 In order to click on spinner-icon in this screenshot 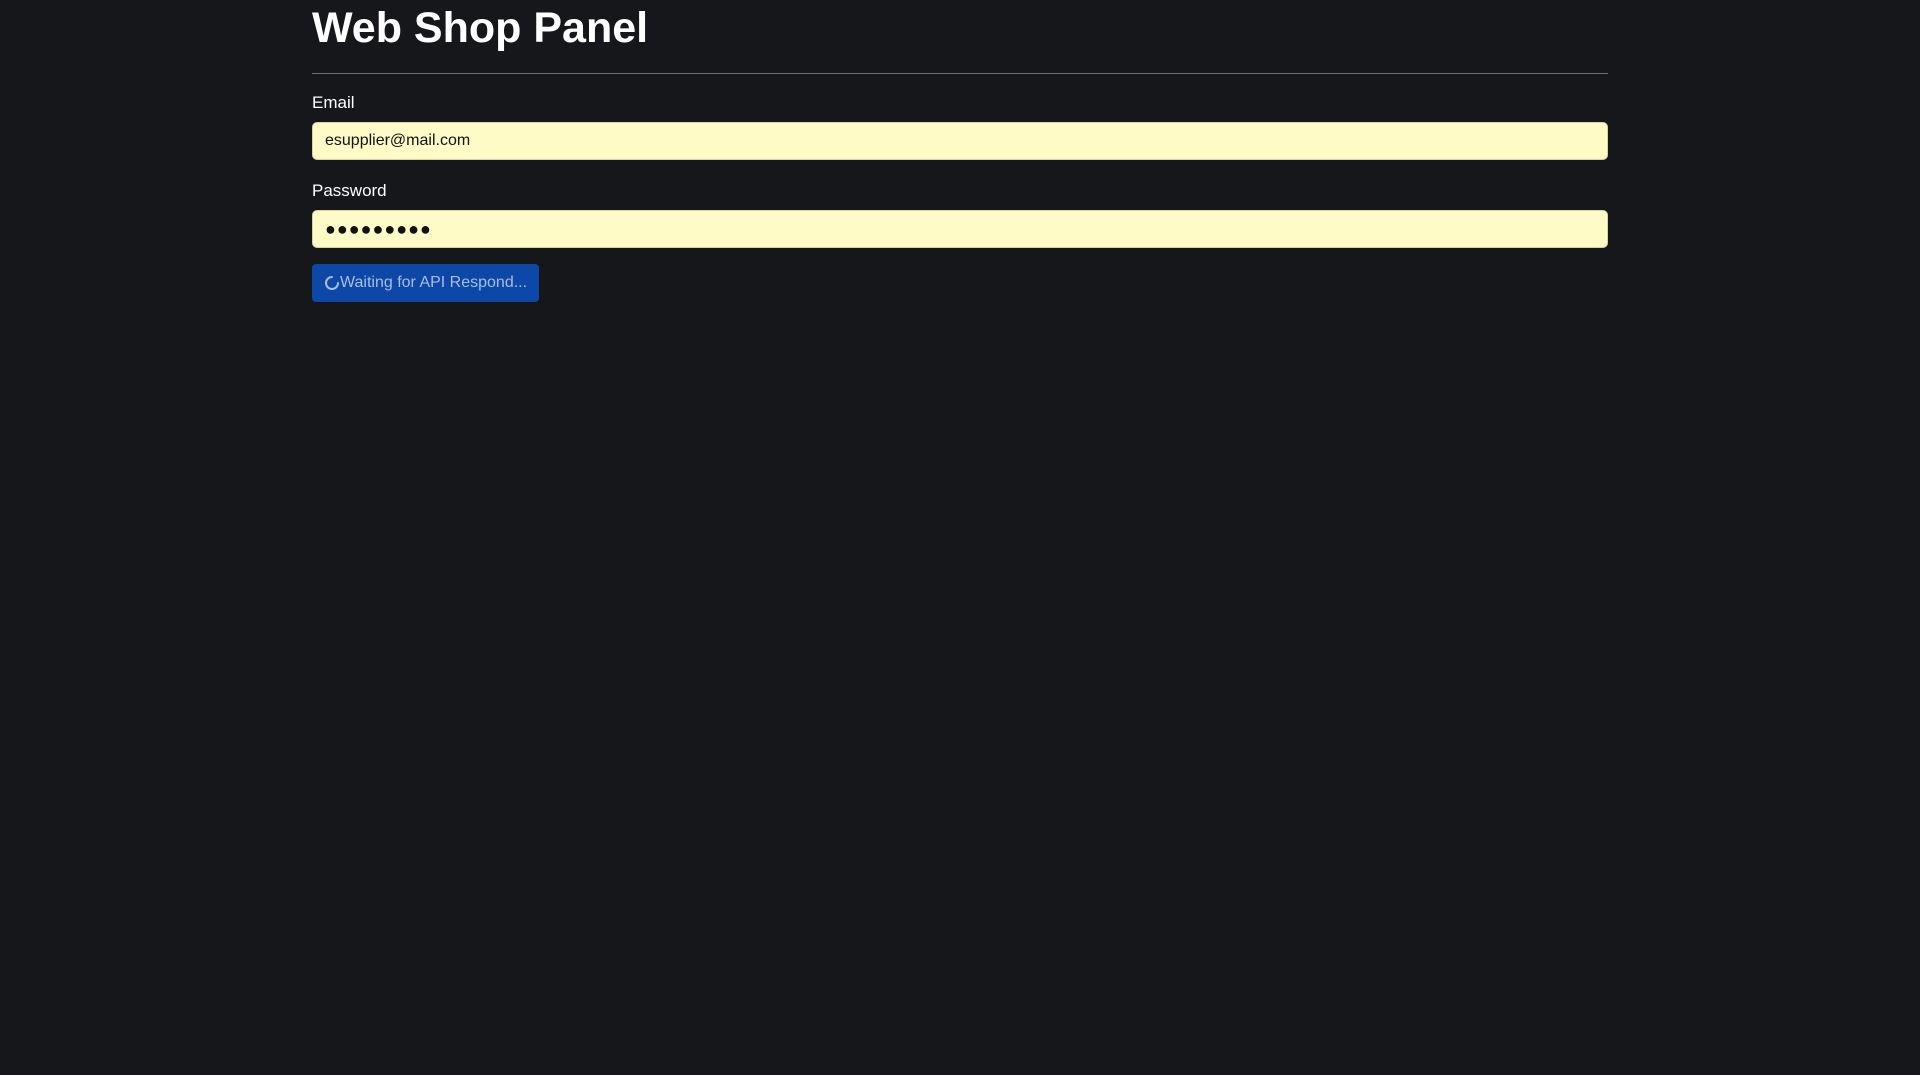, I will do `click(332, 283)`.